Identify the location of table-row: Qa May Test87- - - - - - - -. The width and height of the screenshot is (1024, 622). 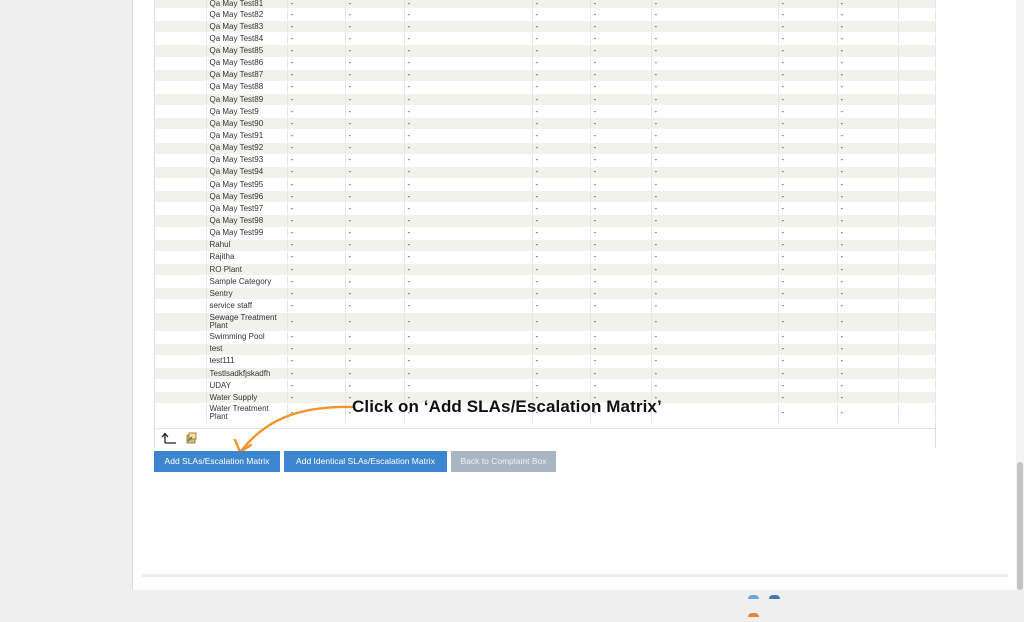
(545, 75).